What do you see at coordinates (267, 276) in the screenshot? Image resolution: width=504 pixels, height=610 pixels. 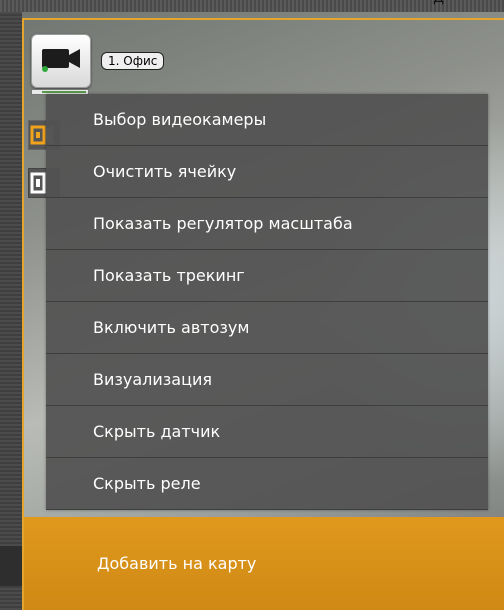 I see `menu-item-show-tracking: Показать трекинг` at bounding box center [267, 276].